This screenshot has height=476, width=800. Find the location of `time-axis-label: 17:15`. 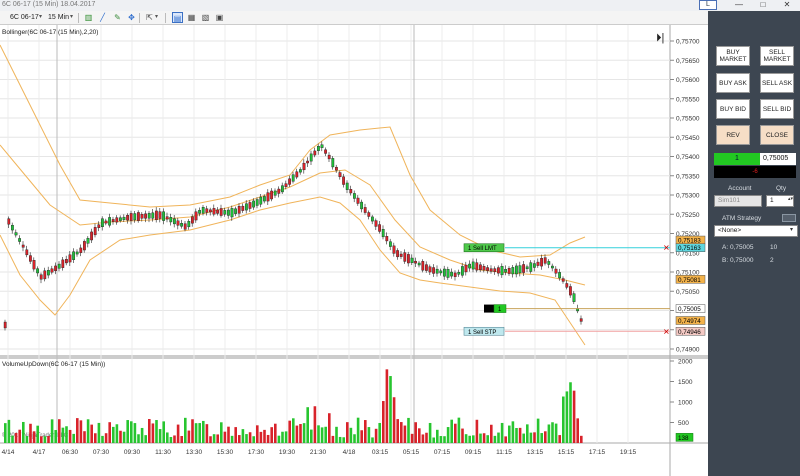

time-axis-label: 17:15 is located at coordinates (597, 452).